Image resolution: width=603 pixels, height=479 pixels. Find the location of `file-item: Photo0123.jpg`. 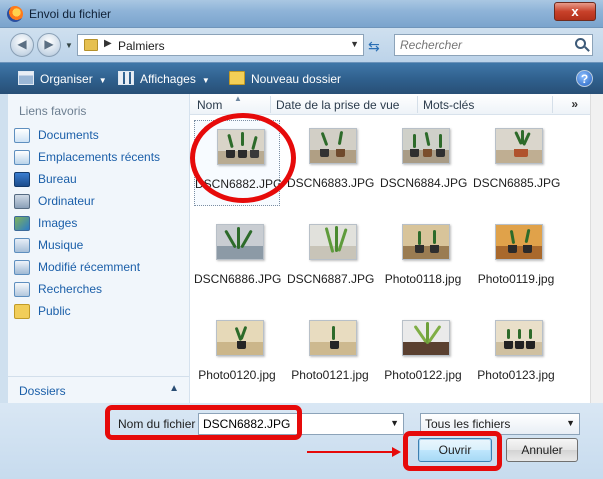

file-item: Photo0123.jpg is located at coordinates (516, 355).